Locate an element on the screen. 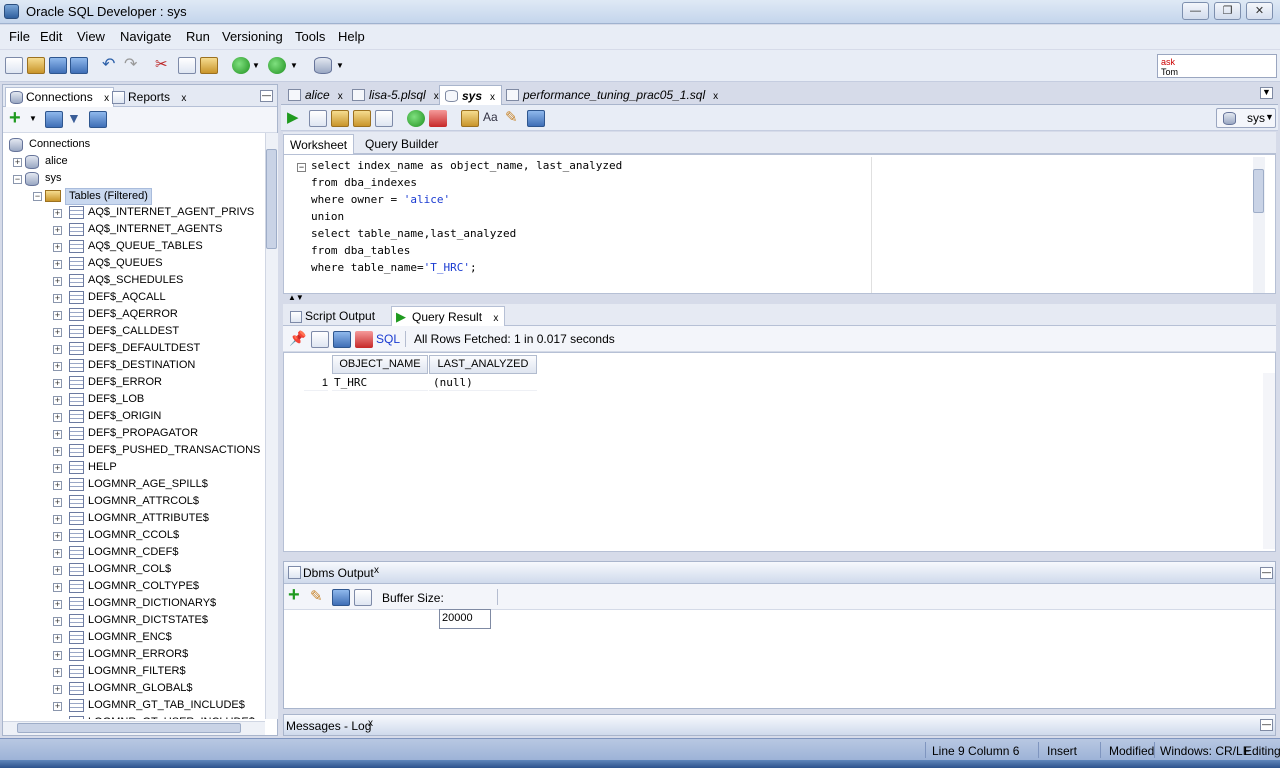  tree-item-table: + DEF$_AQERROR is located at coordinates (134, 315).